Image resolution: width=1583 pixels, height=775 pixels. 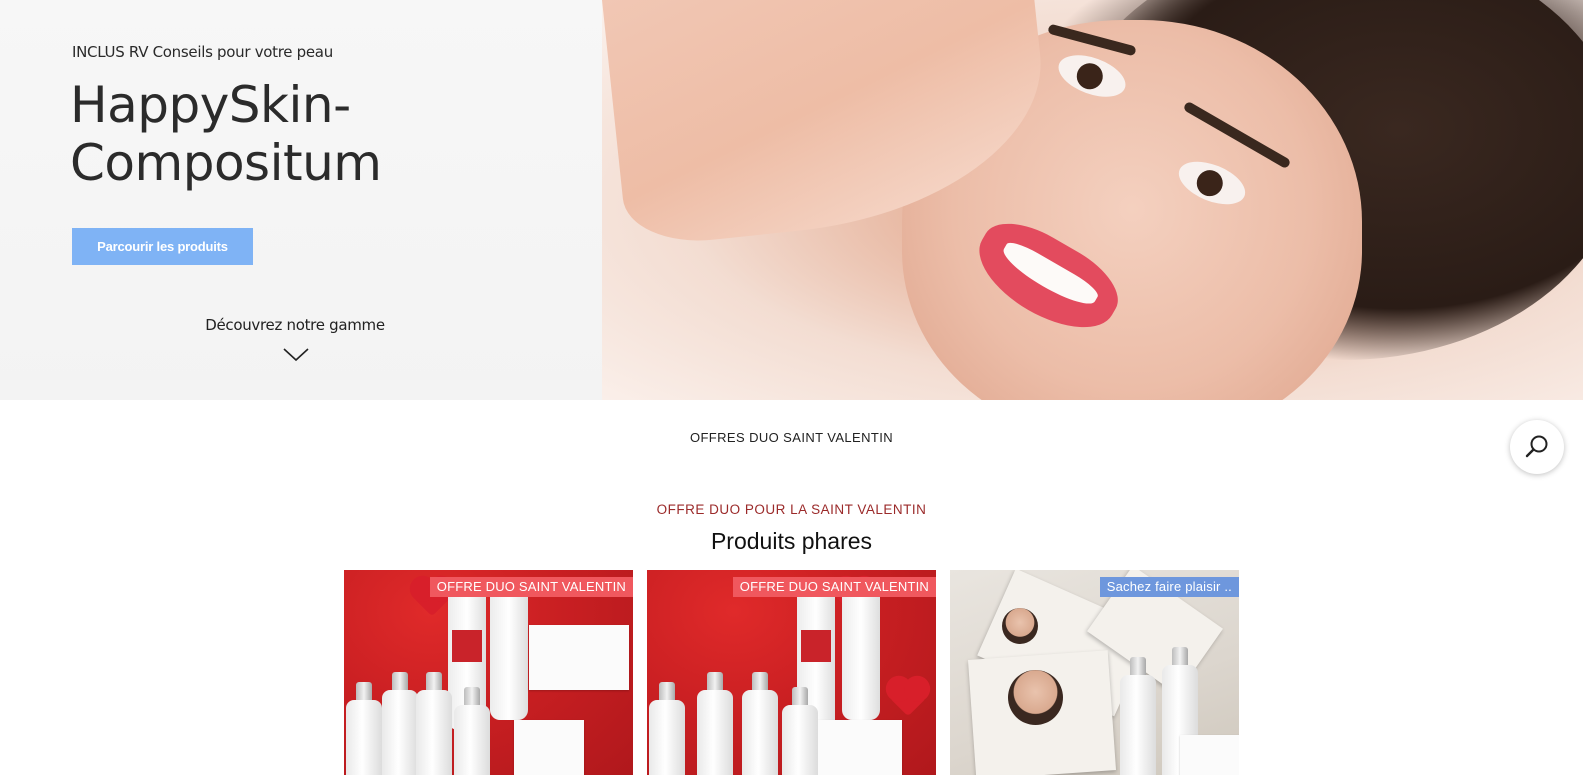 I want to click on hero-title: HappySkin-Compositum, so click(x=226, y=134).